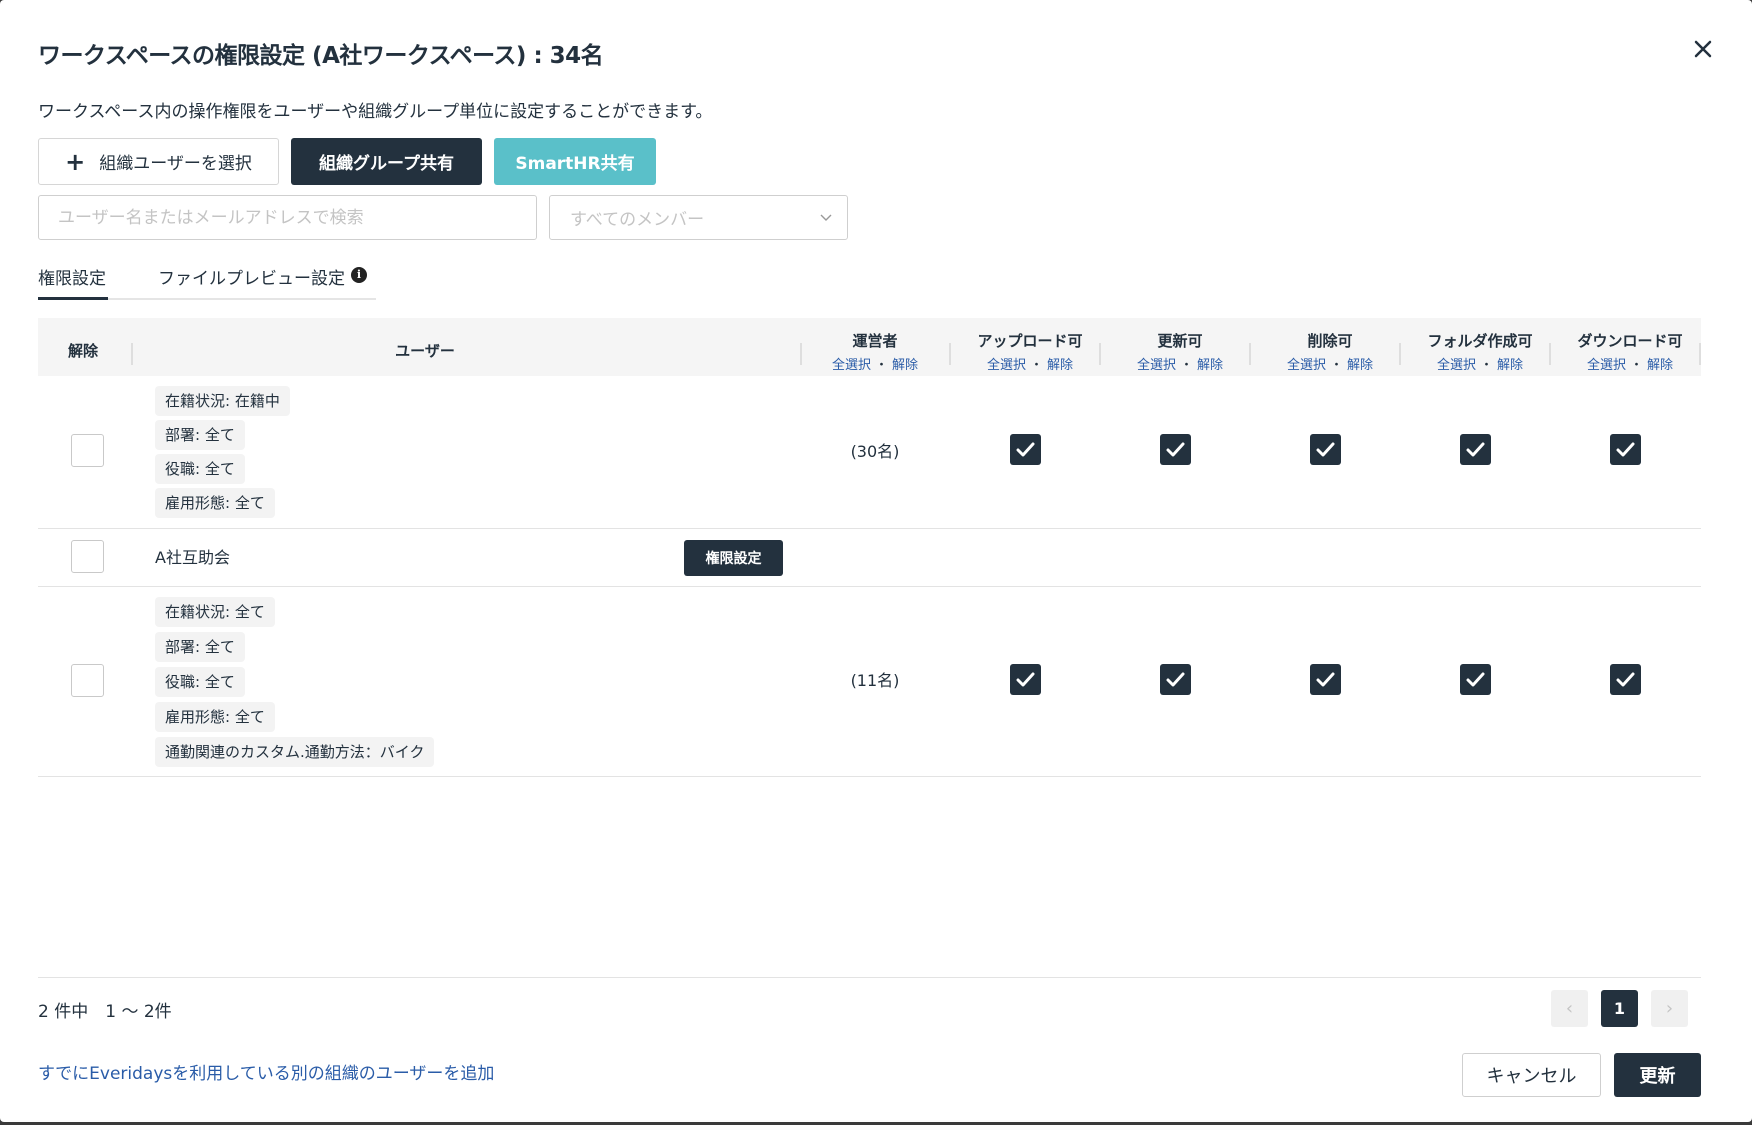  What do you see at coordinates (295, 752) in the screenshot?
I see `condition-chip: 通勤関連のカスタム.通勤方法：バイク` at bounding box center [295, 752].